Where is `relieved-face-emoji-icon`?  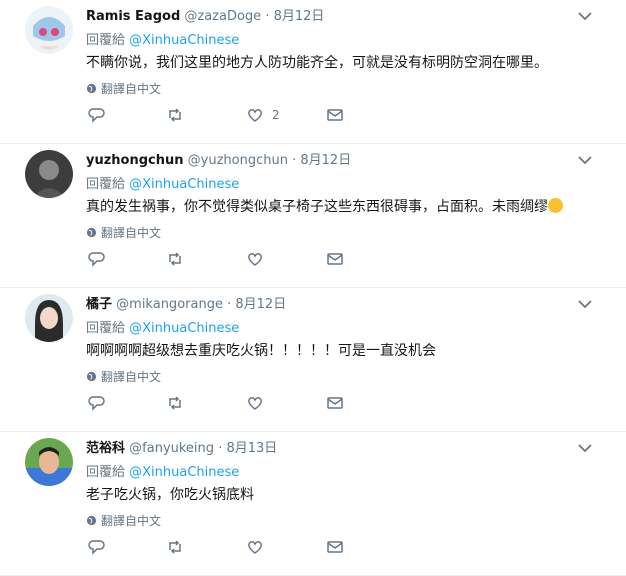
relieved-face-emoji-icon is located at coordinates (555, 205).